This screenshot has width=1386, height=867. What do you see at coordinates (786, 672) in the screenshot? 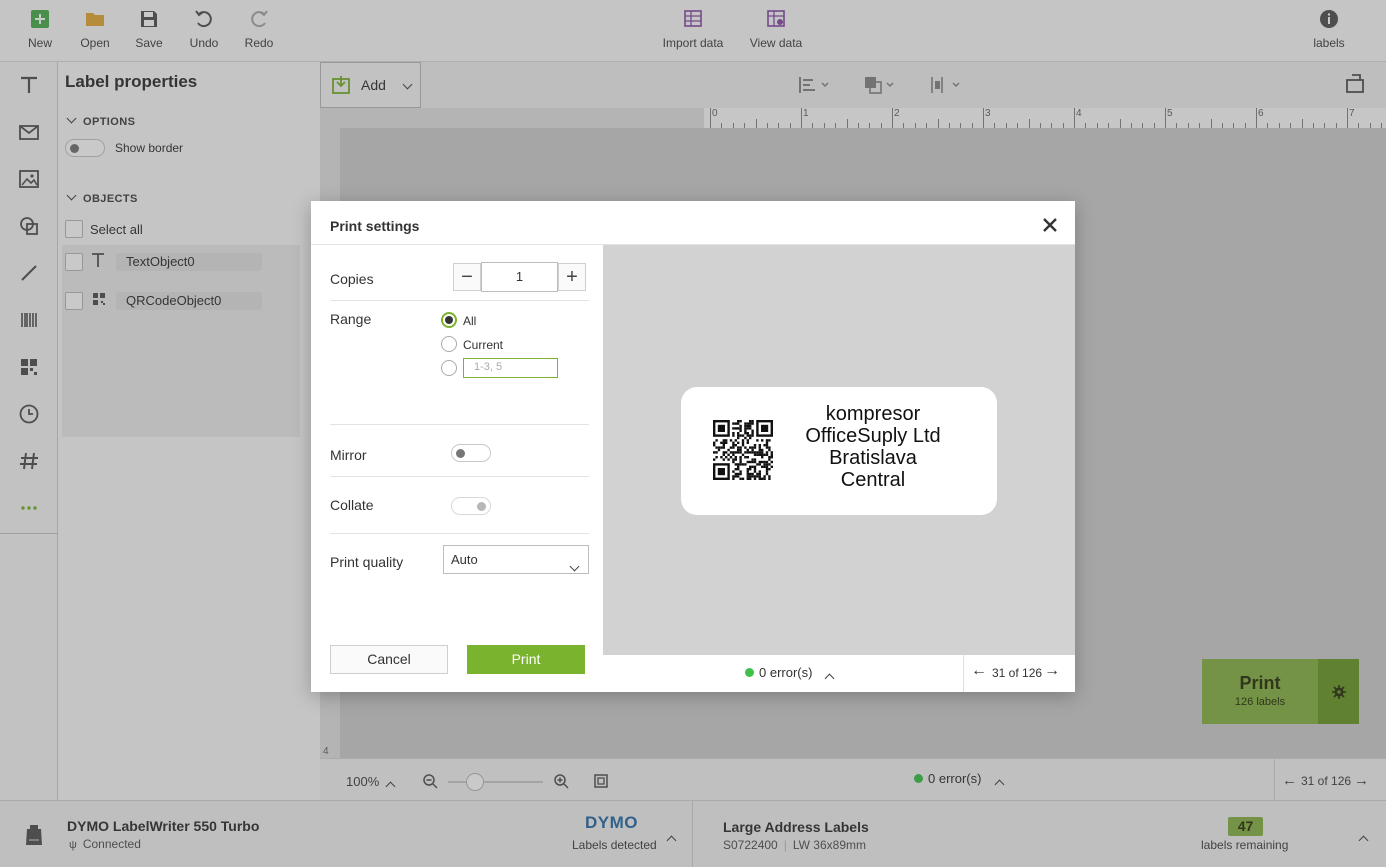
I see `dialog-error-text: 0 error(s)` at bounding box center [786, 672].